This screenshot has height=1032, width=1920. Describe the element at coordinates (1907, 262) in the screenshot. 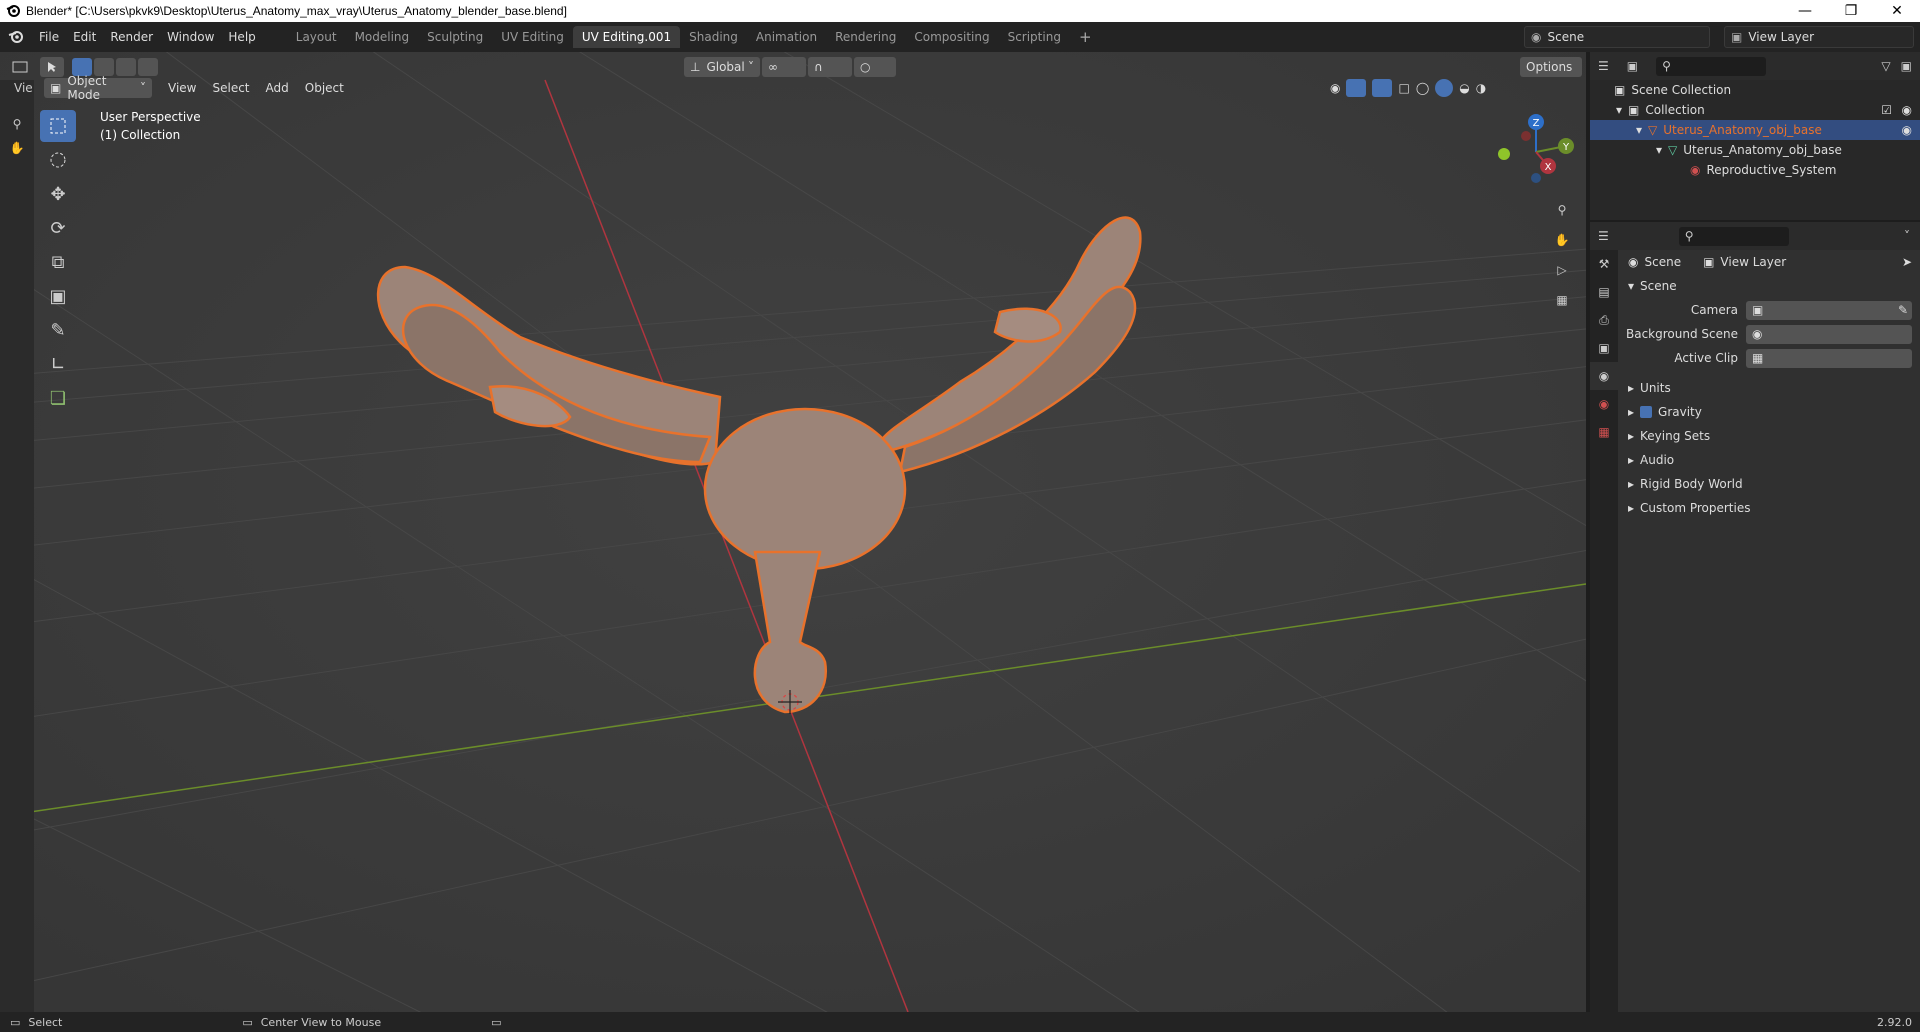

I see `pin-icon: ➤` at that location.